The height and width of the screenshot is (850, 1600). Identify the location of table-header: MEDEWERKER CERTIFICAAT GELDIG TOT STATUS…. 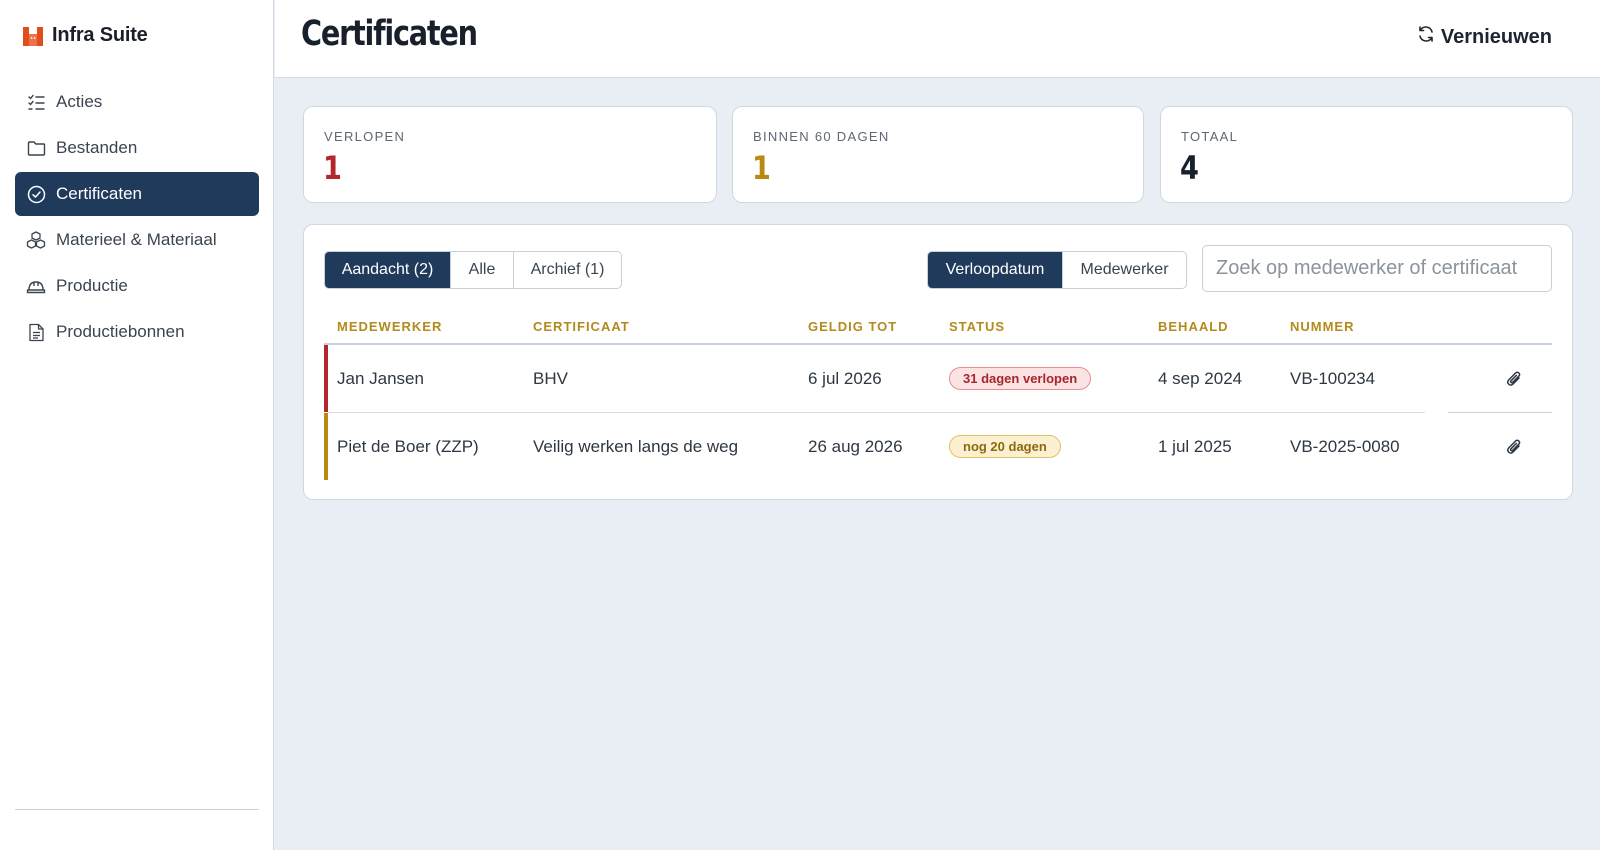
(938, 327).